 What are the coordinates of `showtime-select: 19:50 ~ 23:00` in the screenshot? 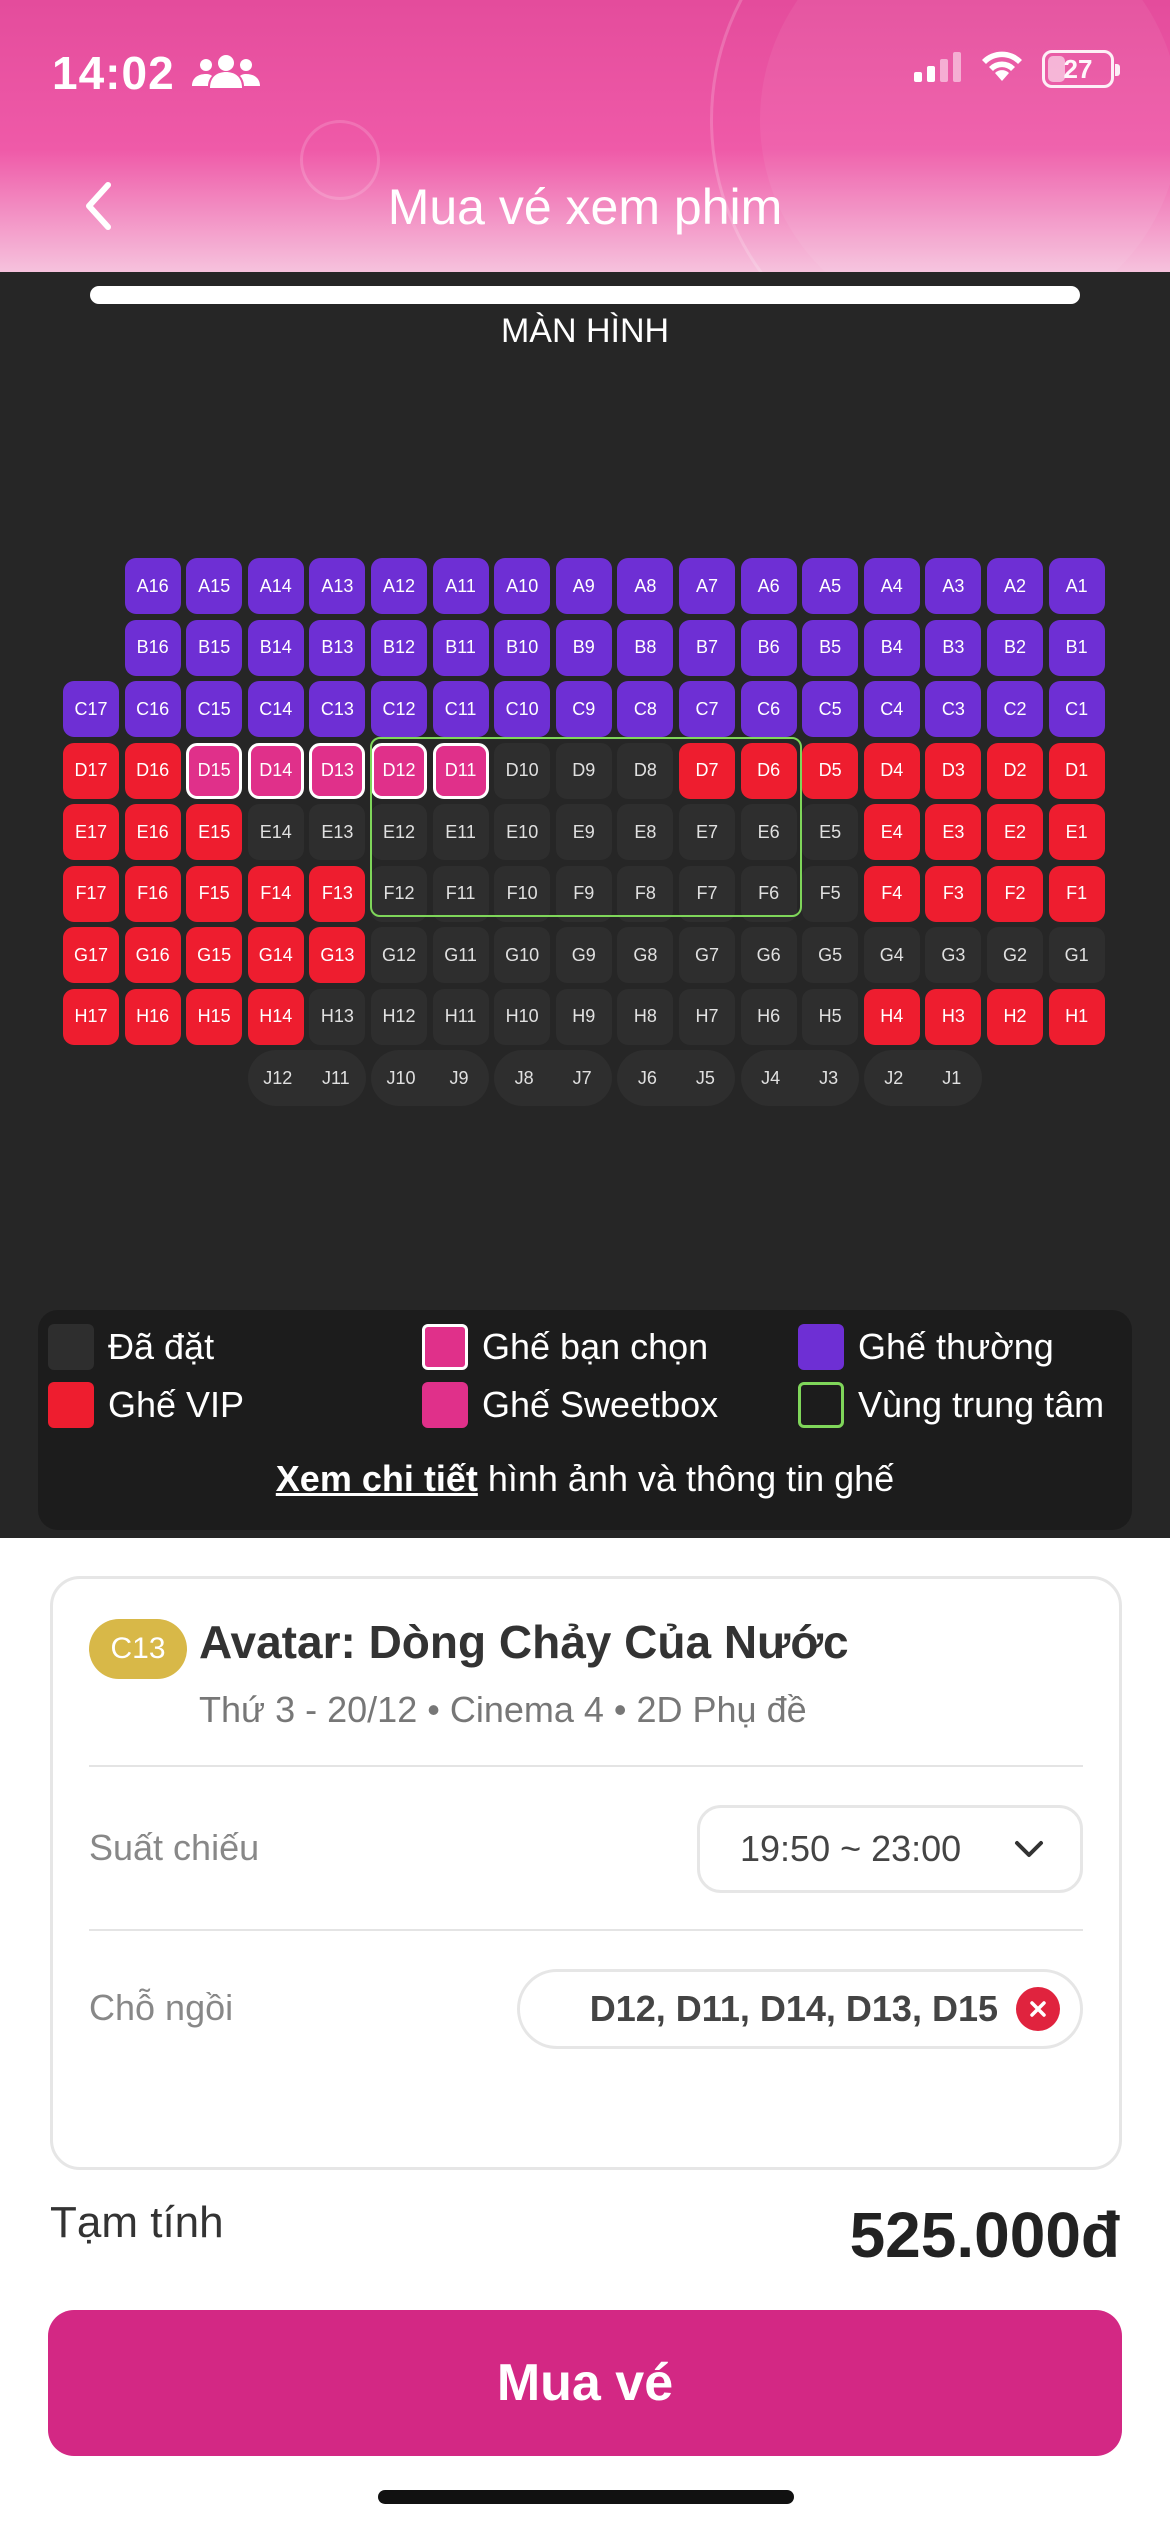 It's located at (890, 1849).